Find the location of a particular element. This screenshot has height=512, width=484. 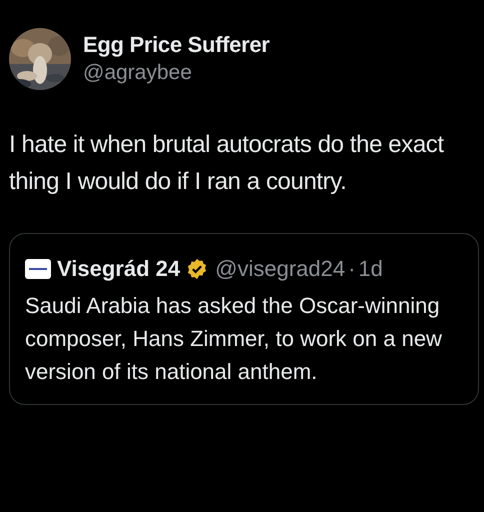

quote-time: 1d is located at coordinates (370, 268).